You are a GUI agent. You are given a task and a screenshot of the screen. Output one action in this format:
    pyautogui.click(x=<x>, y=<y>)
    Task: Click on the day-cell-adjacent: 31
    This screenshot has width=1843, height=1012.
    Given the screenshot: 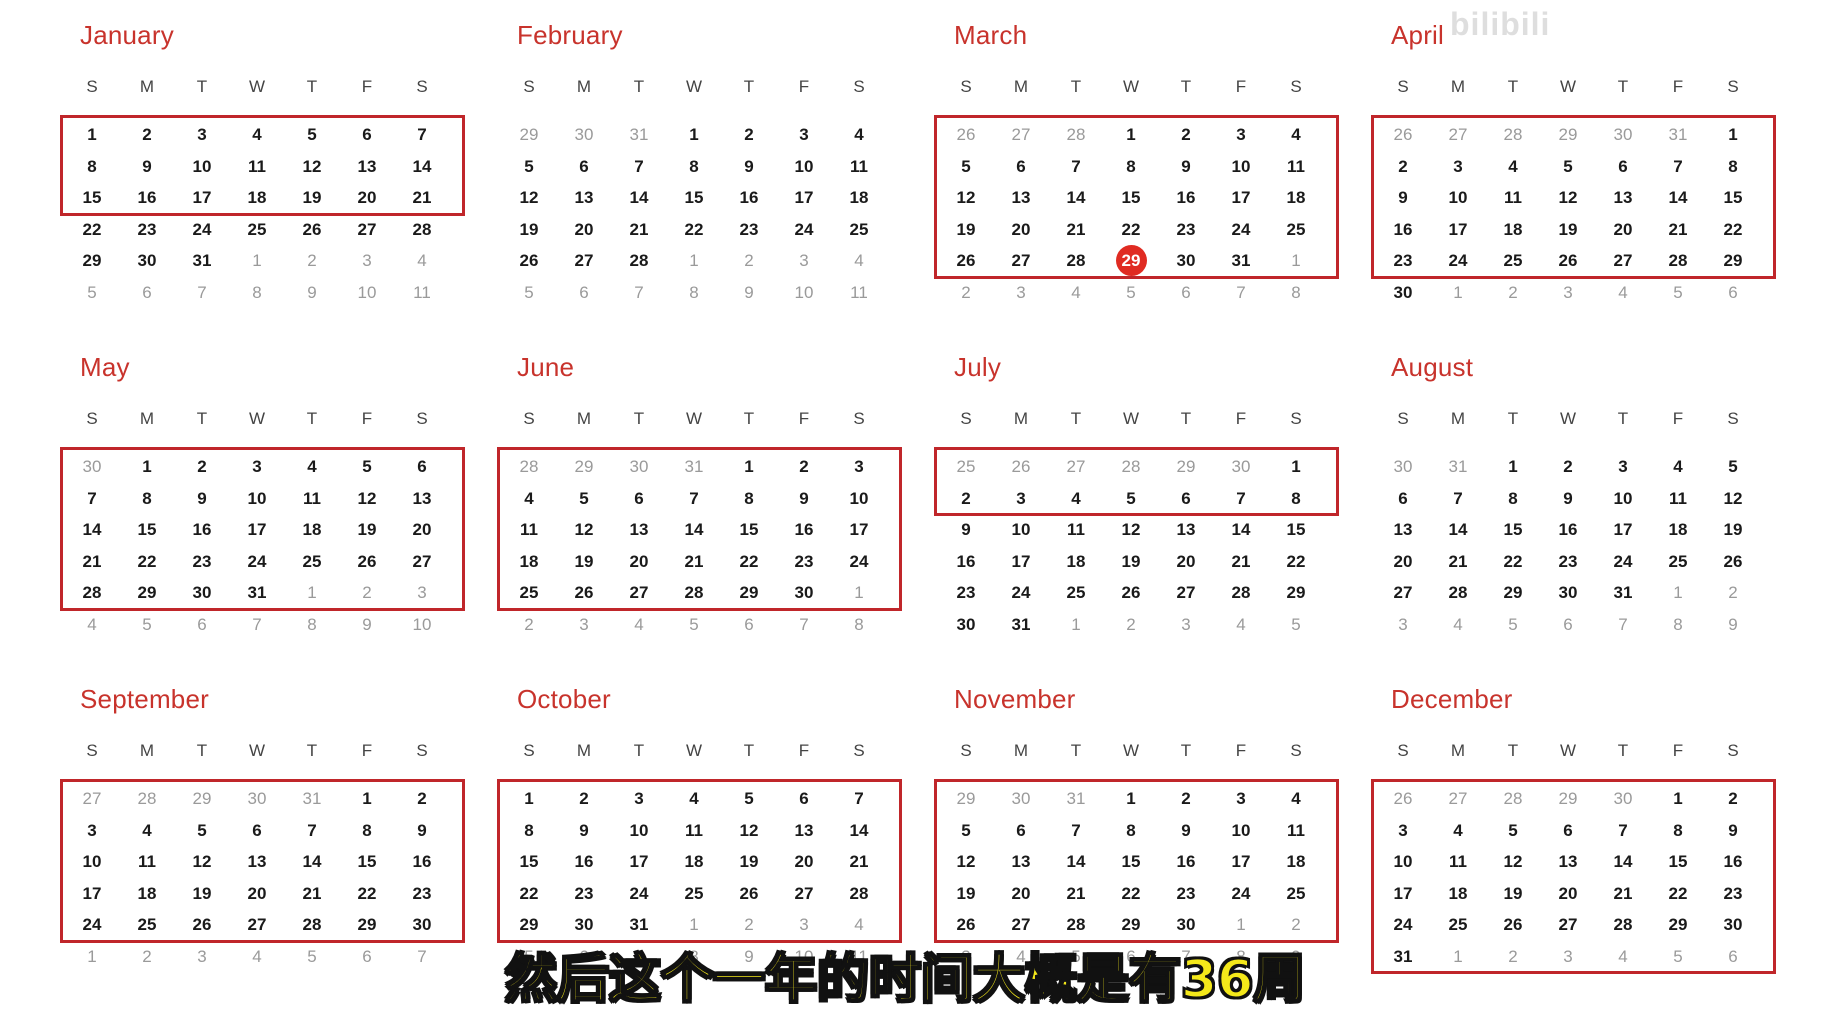 What is the action you would take?
    pyautogui.click(x=1458, y=467)
    